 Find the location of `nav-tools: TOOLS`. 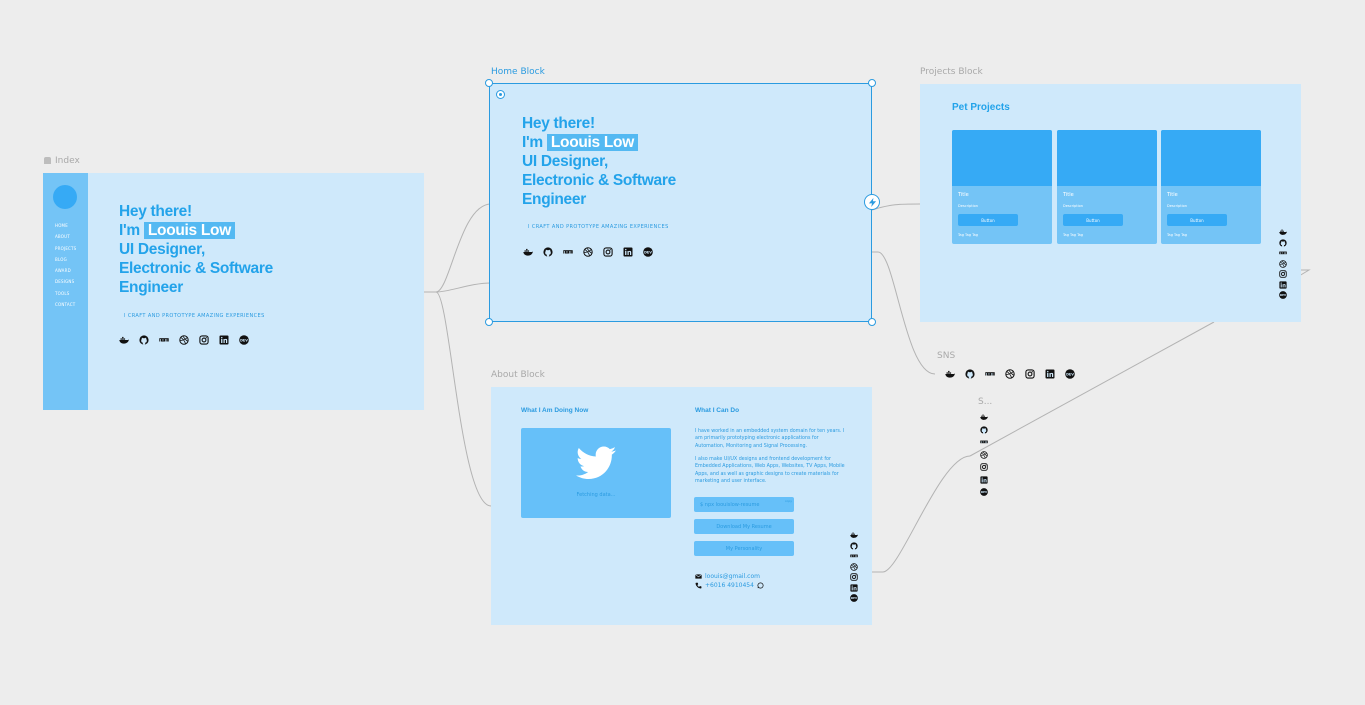

nav-tools: TOOLS is located at coordinates (65, 293).